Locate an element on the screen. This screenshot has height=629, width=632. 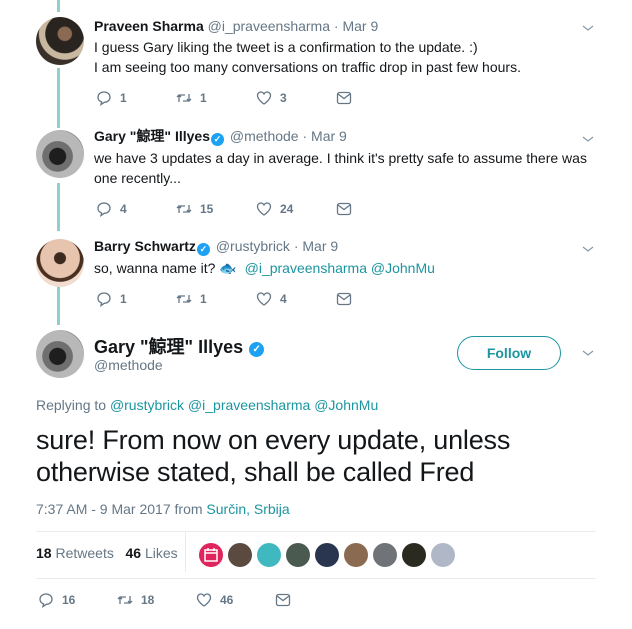
fish-emoji-icon: 🐟 is located at coordinates (228, 268).